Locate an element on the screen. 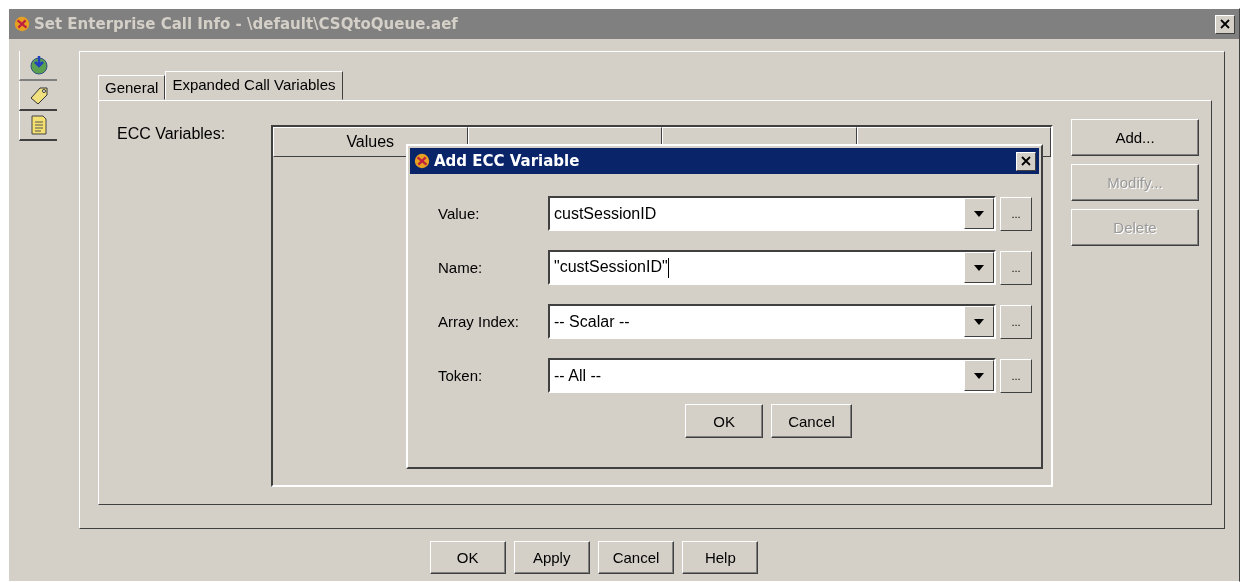  combo-field: custSessionID is located at coordinates (772, 213).